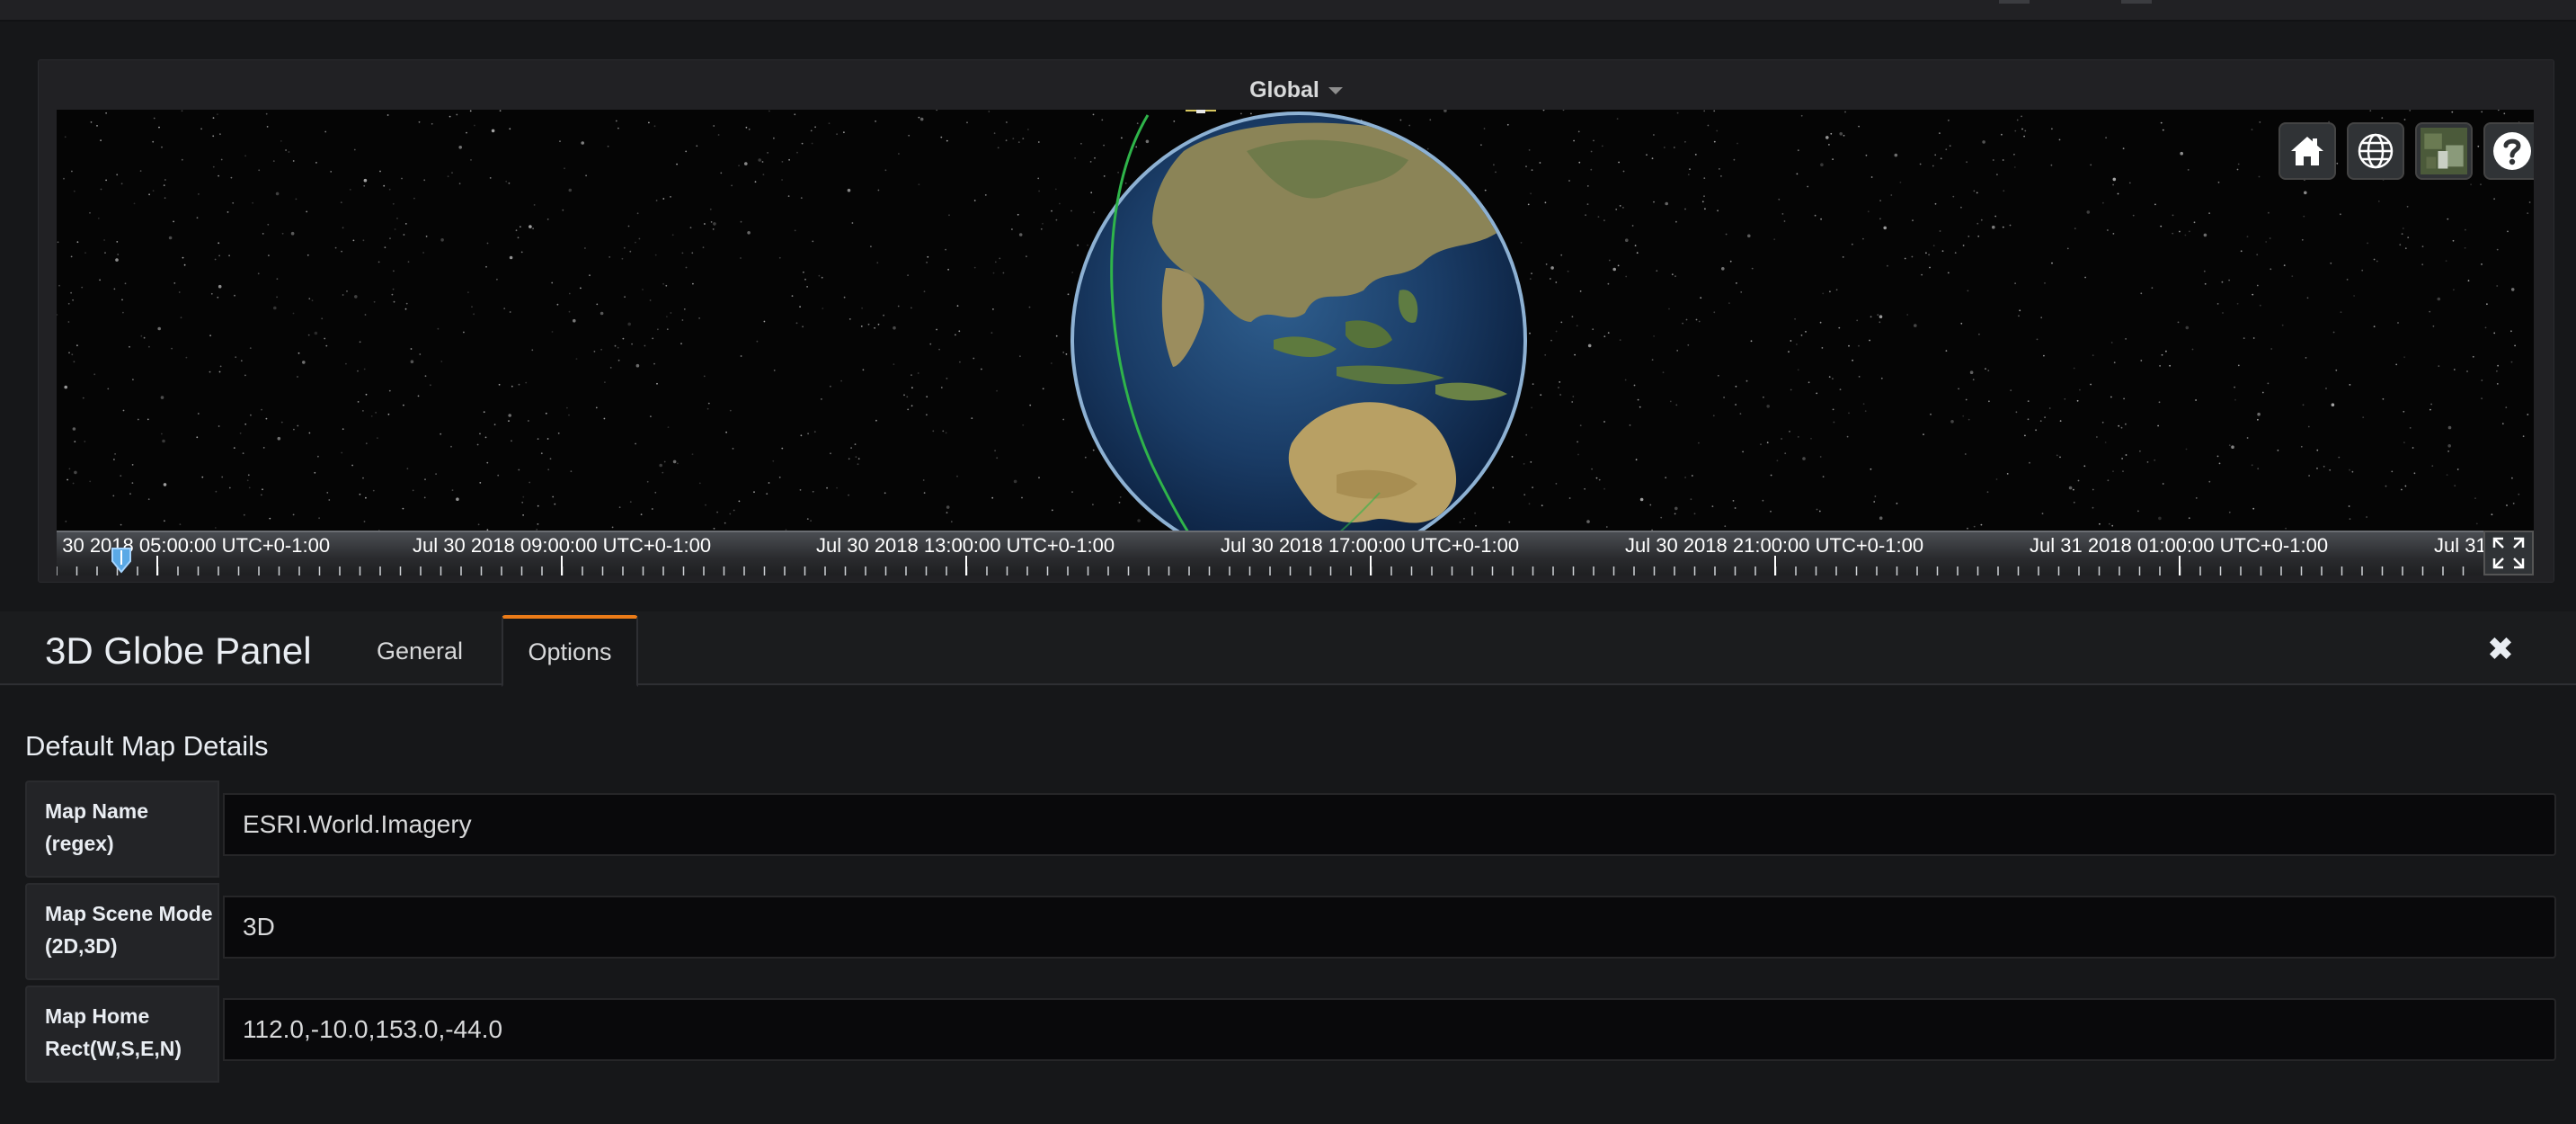 The image size is (2576, 1124). Describe the element at coordinates (2500, 649) in the screenshot. I see `close-icon: ✖` at that location.